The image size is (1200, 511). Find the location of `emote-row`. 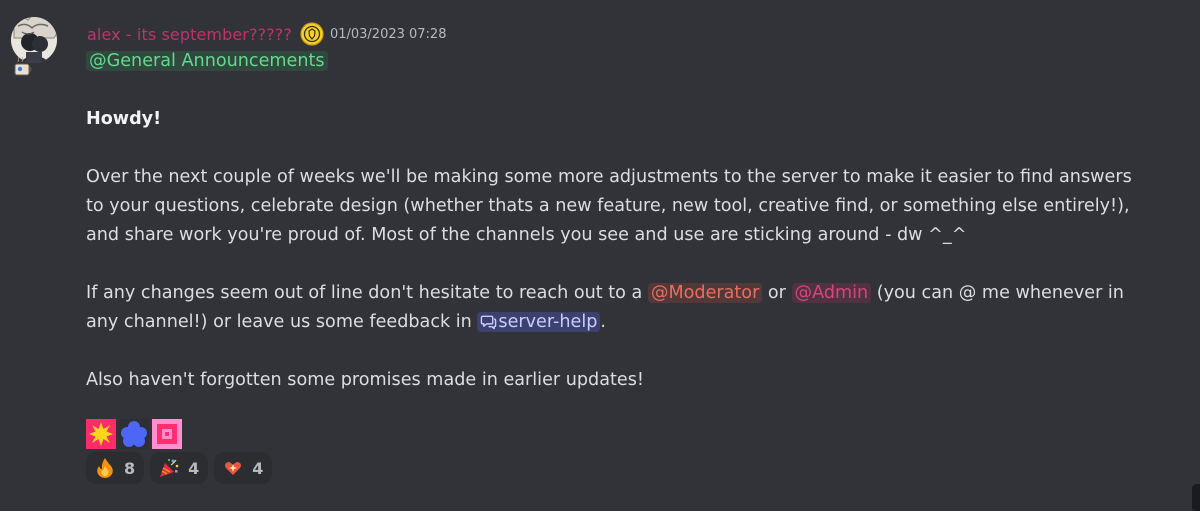

emote-row is located at coordinates (135, 434).